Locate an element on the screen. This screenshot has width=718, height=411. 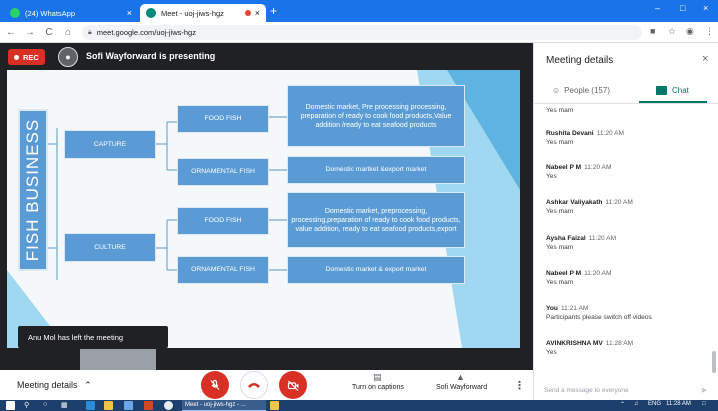
recording-dot-icon is located at coordinates (16, 57).